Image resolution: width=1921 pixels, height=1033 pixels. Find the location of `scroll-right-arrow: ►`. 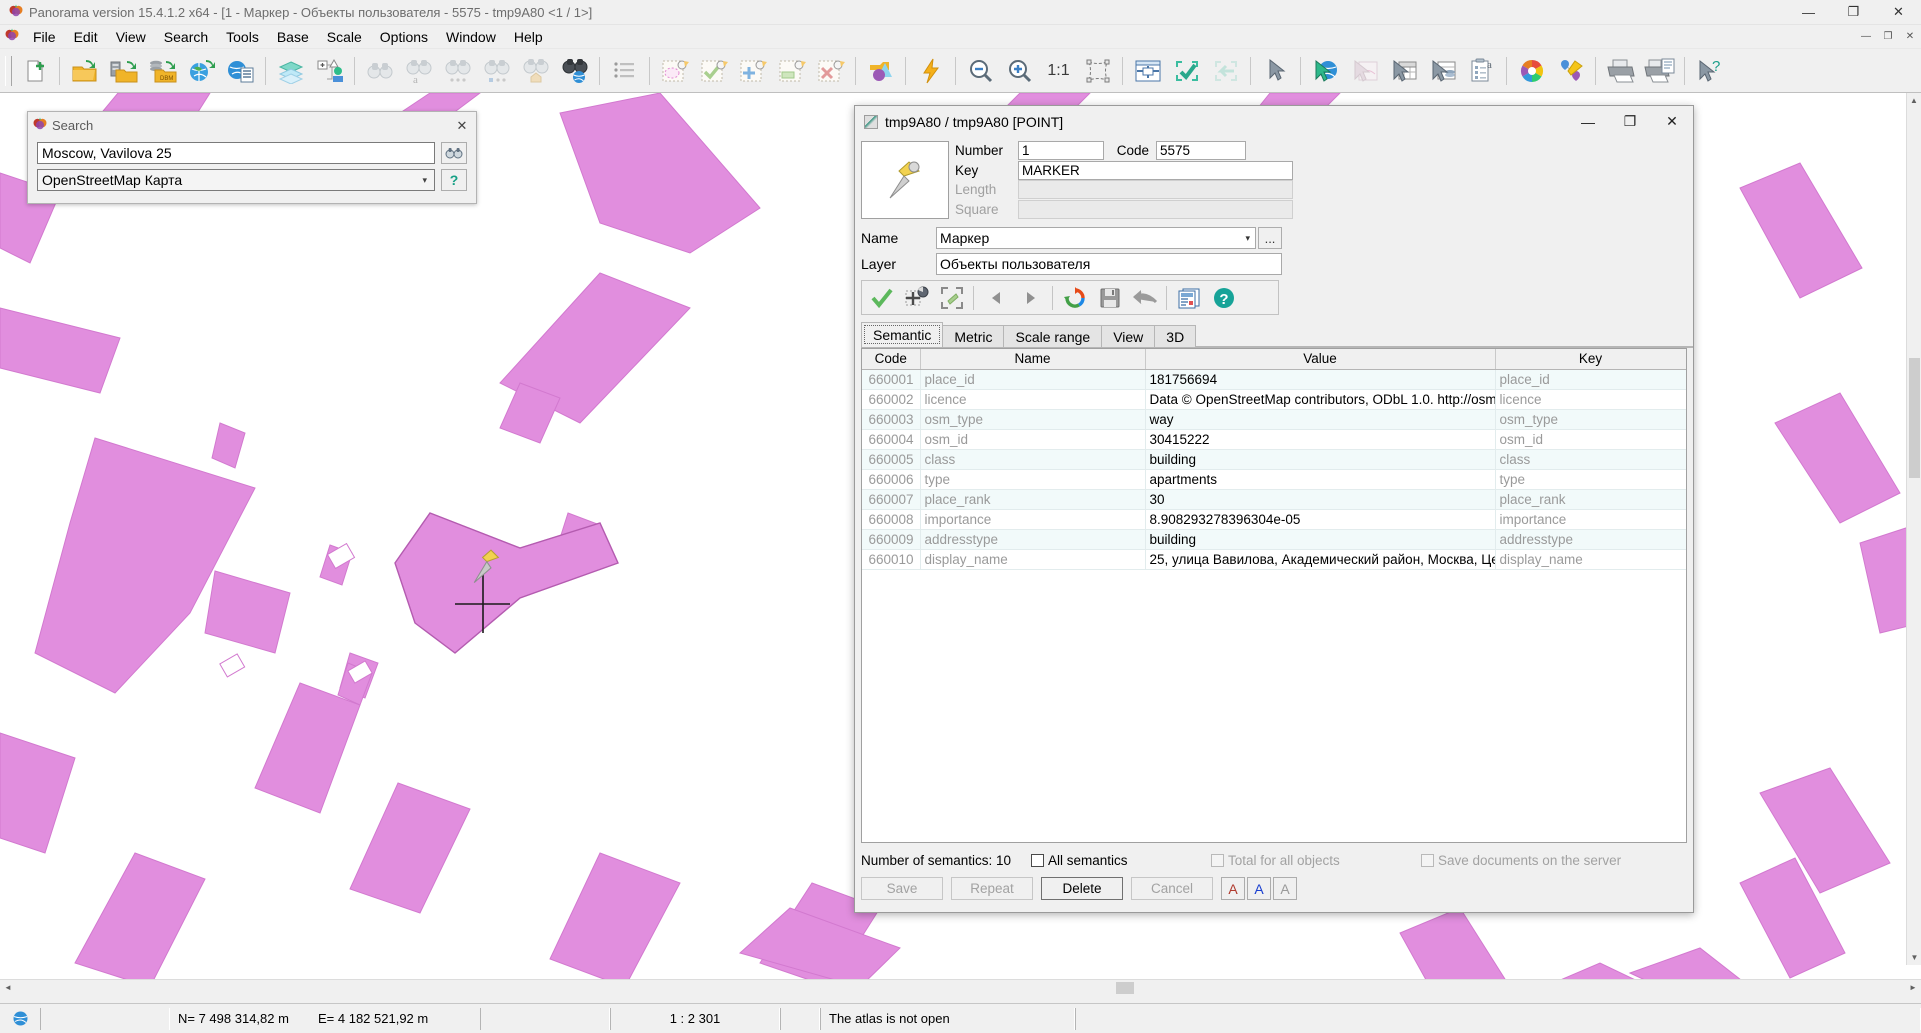

scroll-right-arrow: ► is located at coordinates (1913, 988).